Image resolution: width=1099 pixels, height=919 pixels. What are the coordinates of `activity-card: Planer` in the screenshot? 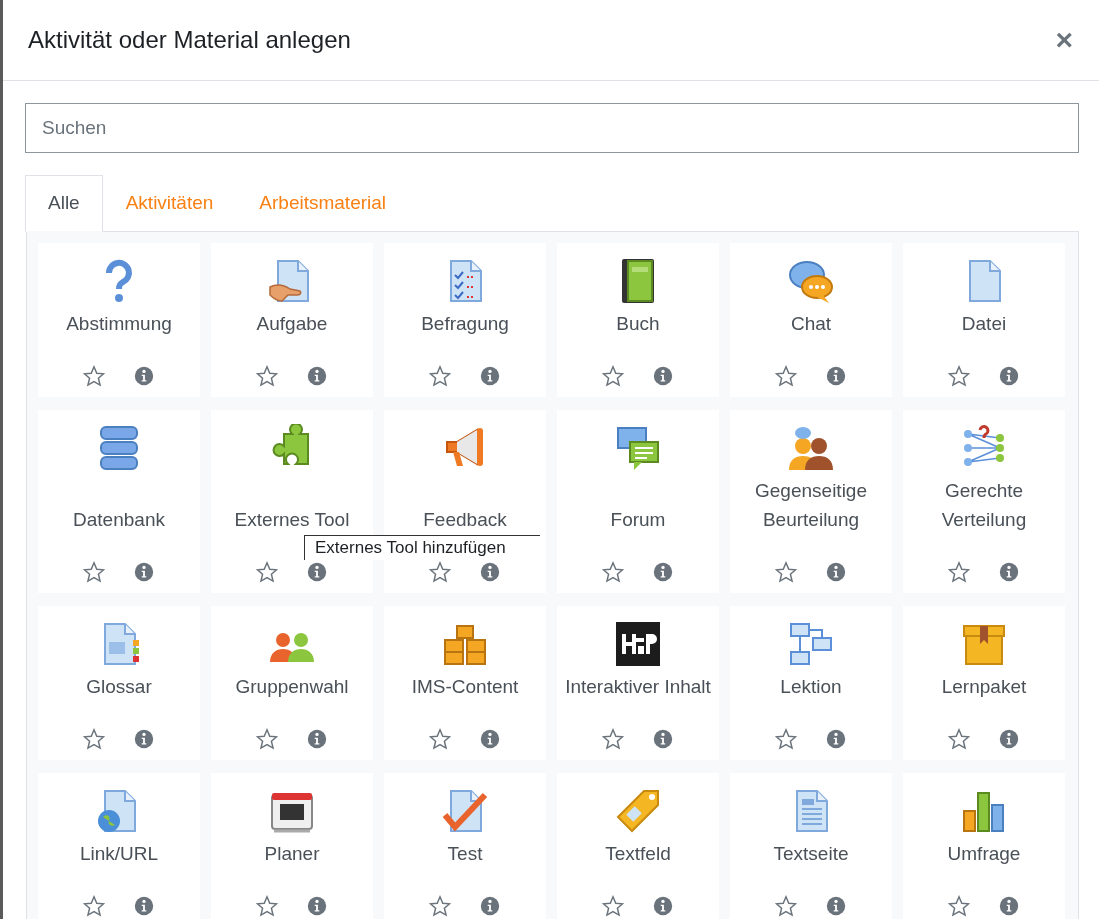 It's located at (292, 845).